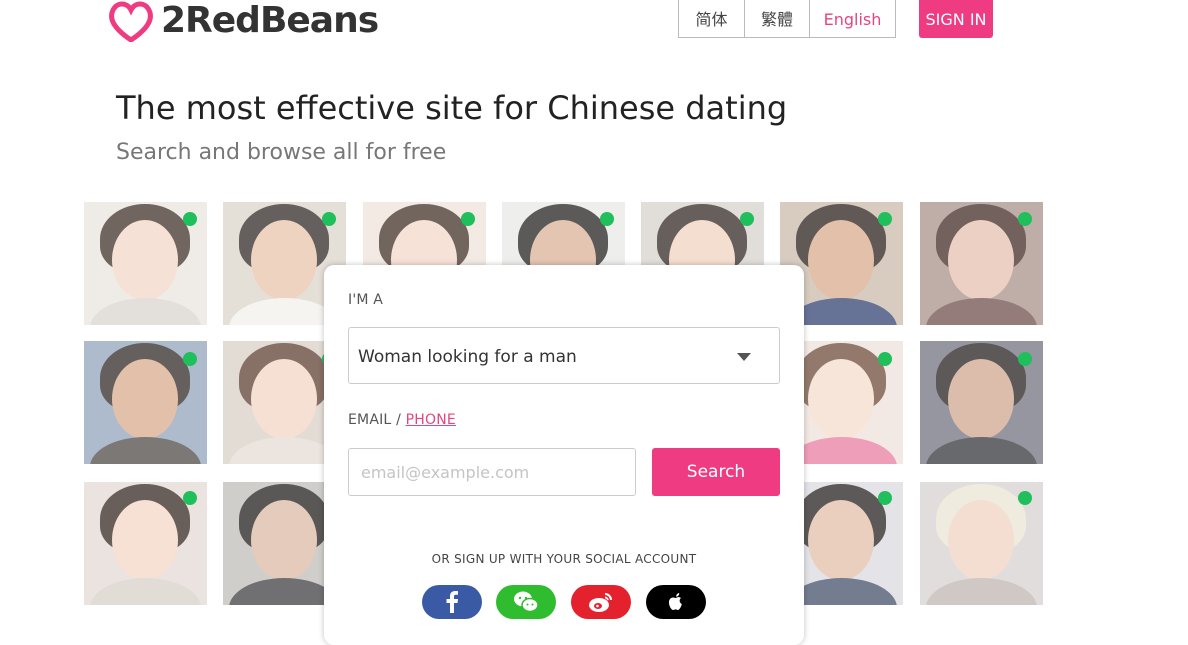 The image size is (1188, 645). Describe the element at coordinates (366, 300) in the screenshot. I see `iam-label: I'M A` at that location.